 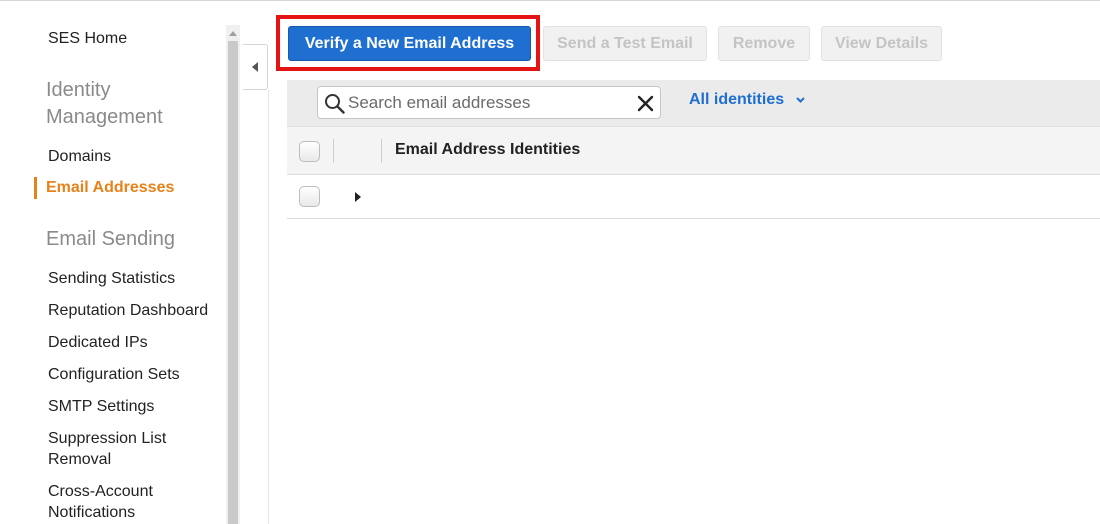 What do you see at coordinates (78, 90) in the screenshot?
I see `section-heading-identity-line1: Identity` at bounding box center [78, 90].